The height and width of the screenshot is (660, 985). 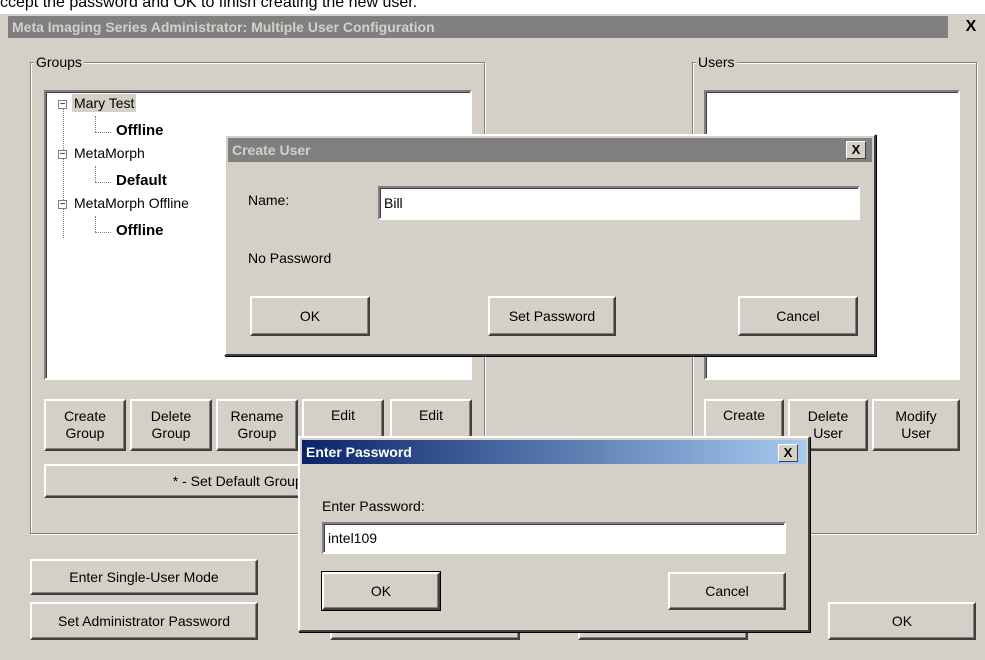 What do you see at coordinates (131, 203) in the screenshot?
I see `tree-group-metamorph-offline: MetaMorph Offline` at bounding box center [131, 203].